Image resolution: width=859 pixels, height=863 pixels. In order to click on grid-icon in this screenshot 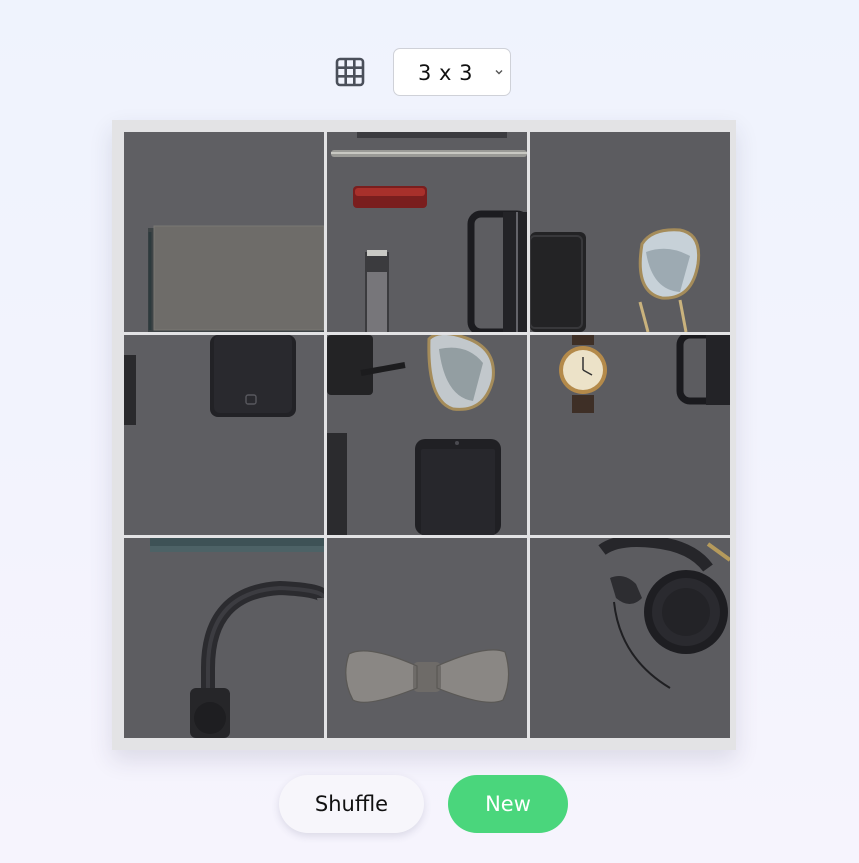, I will do `click(350, 72)`.